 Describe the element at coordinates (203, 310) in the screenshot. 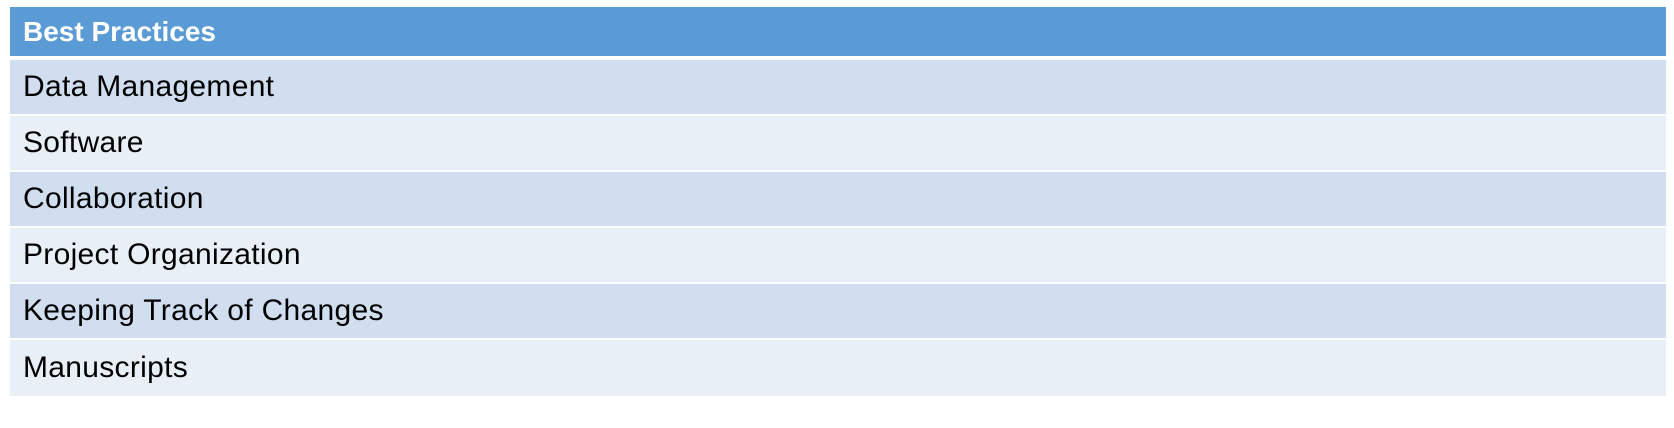

I see `table-cell-keeping-track-of-changes: Keeping Track of Changes` at that location.